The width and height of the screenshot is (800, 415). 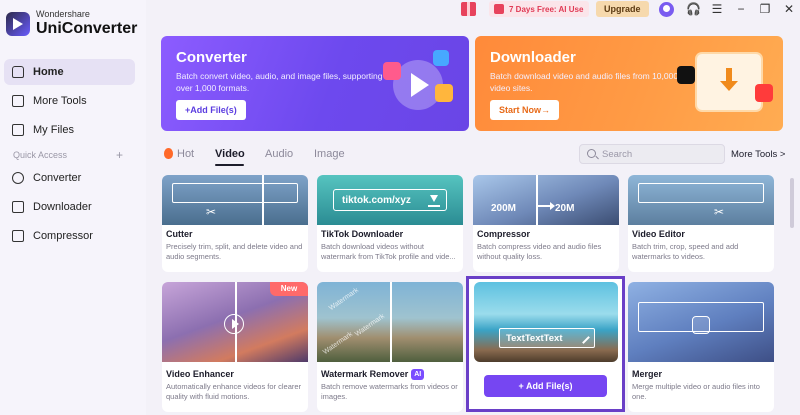 What do you see at coordinates (289, 289) in the screenshot?
I see `new-badge: New` at bounding box center [289, 289].